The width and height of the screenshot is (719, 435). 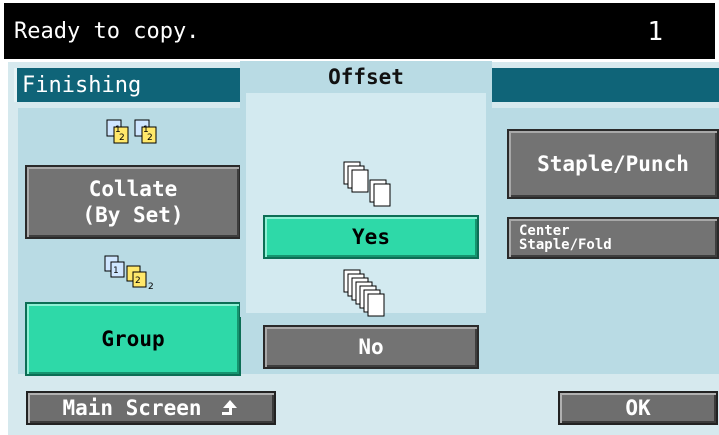 What do you see at coordinates (359, 31) in the screenshot?
I see `status-bar: Ready to copy. 1` at bounding box center [359, 31].